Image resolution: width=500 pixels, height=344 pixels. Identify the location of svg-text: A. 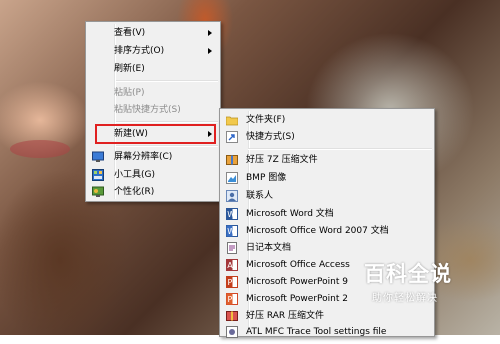
(230, 265).